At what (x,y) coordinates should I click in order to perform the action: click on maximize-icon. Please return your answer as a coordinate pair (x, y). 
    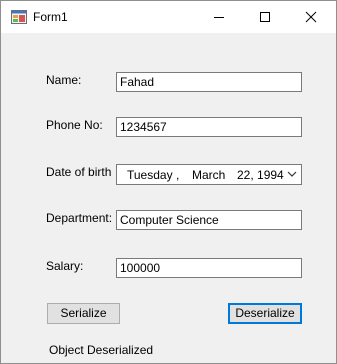
    Looking at the image, I should click on (265, 17).